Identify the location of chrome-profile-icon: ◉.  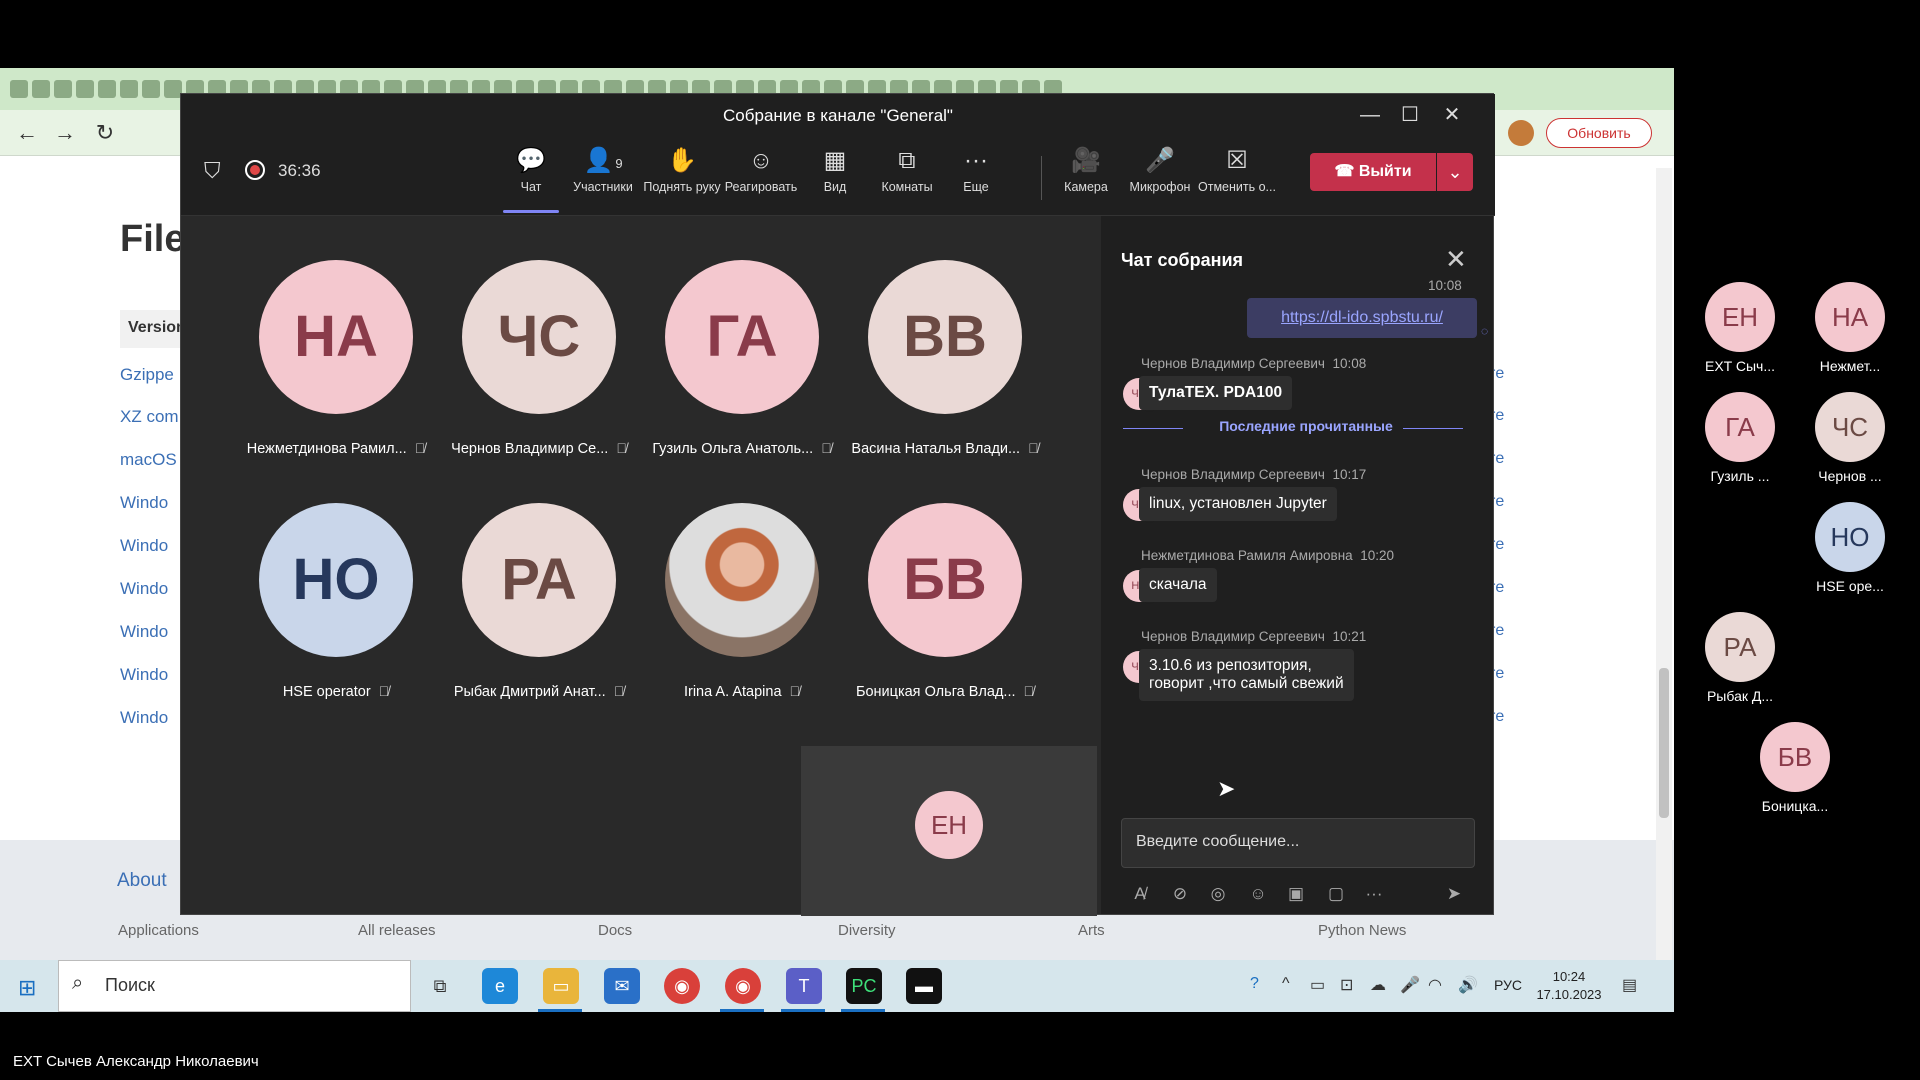
(743, 986).